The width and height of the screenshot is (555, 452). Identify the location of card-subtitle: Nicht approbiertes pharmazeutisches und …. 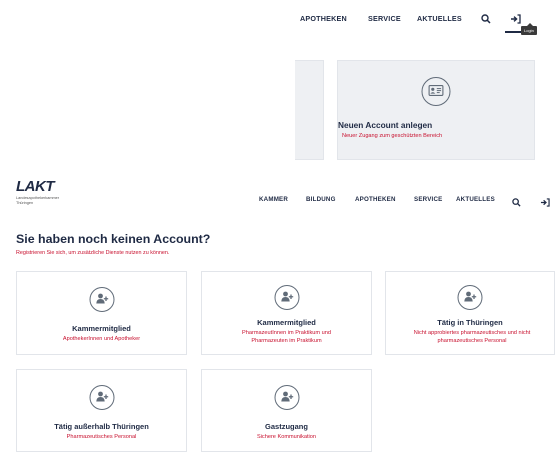
(472, 337).